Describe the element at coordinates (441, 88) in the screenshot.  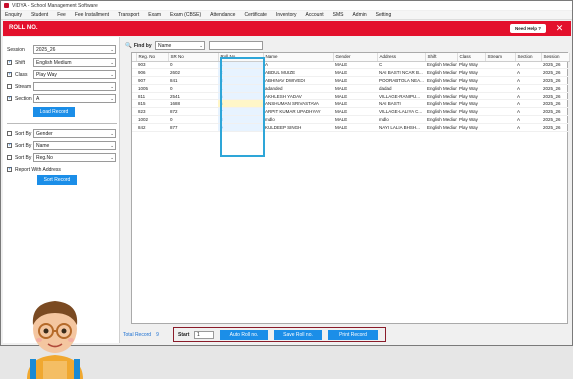
I see `table-cell: English Medium` at that location.